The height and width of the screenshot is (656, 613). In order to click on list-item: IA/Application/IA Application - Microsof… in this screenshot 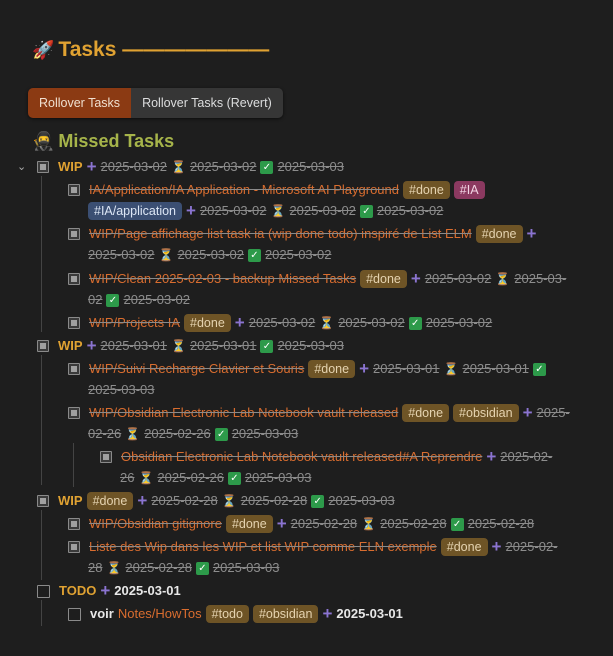, I will do `click(276, 190)`.